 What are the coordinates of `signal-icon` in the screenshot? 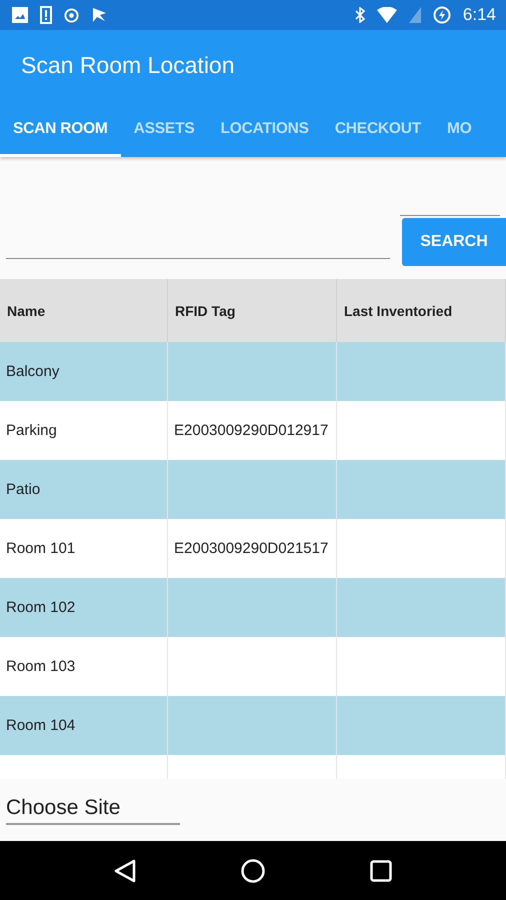 It's located at (414, 15).